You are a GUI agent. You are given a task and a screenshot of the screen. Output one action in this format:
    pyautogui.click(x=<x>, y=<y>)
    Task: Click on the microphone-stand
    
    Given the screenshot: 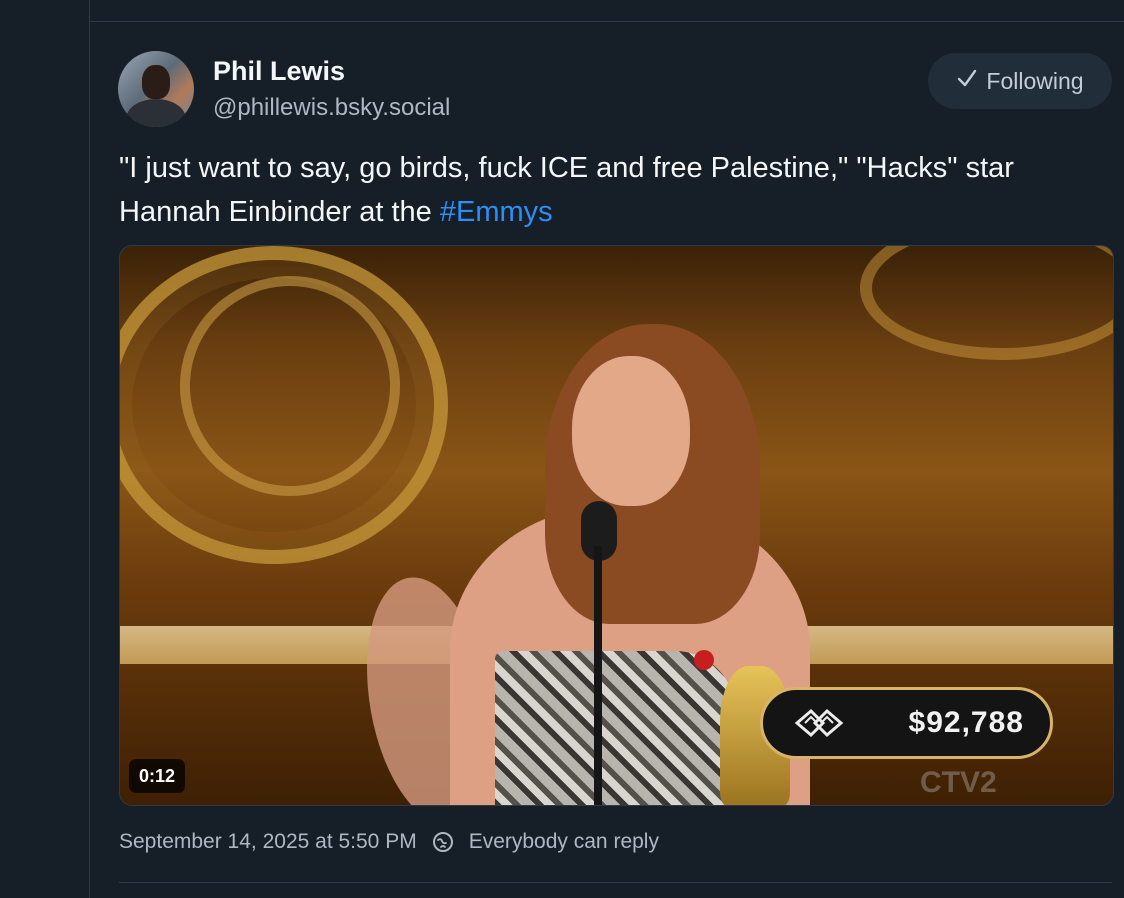 What is the action you would take?
    pyautogui.click(x=598, y=675)
    